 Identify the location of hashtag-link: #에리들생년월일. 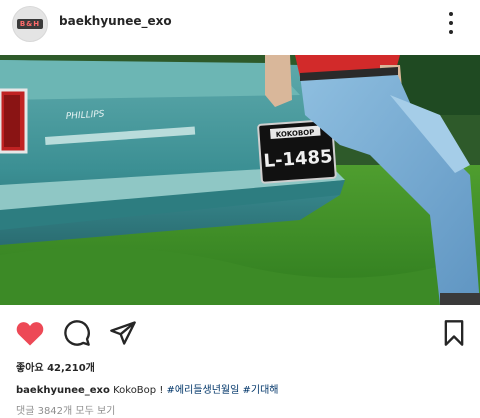
(203, 390).